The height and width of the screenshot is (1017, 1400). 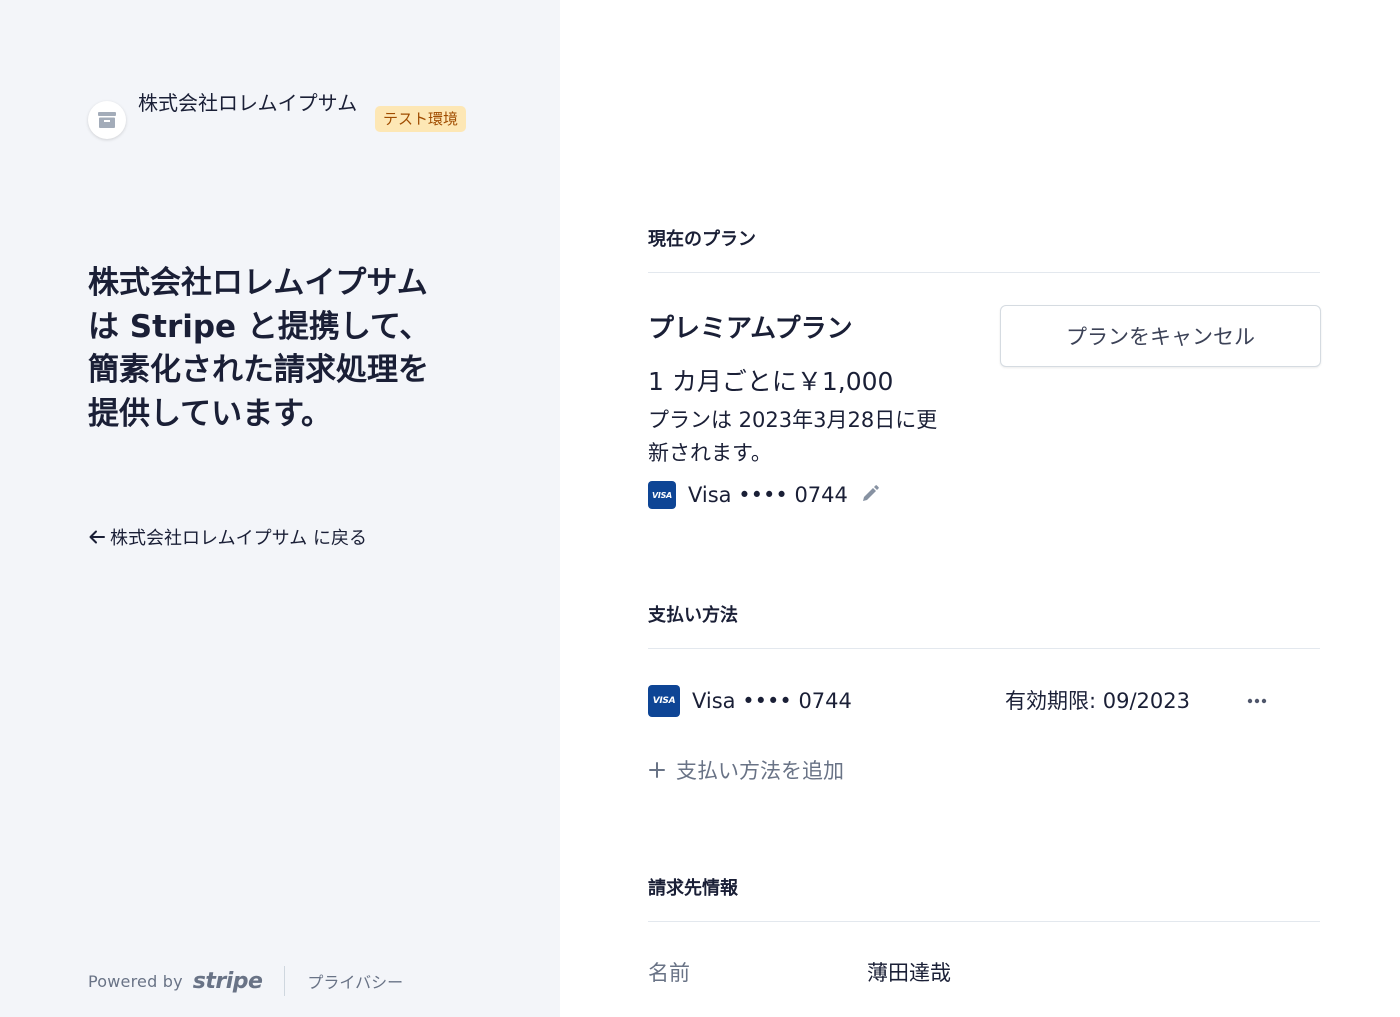 I want to click on privacy-link: プライバシー, so click(x=355, y=981).